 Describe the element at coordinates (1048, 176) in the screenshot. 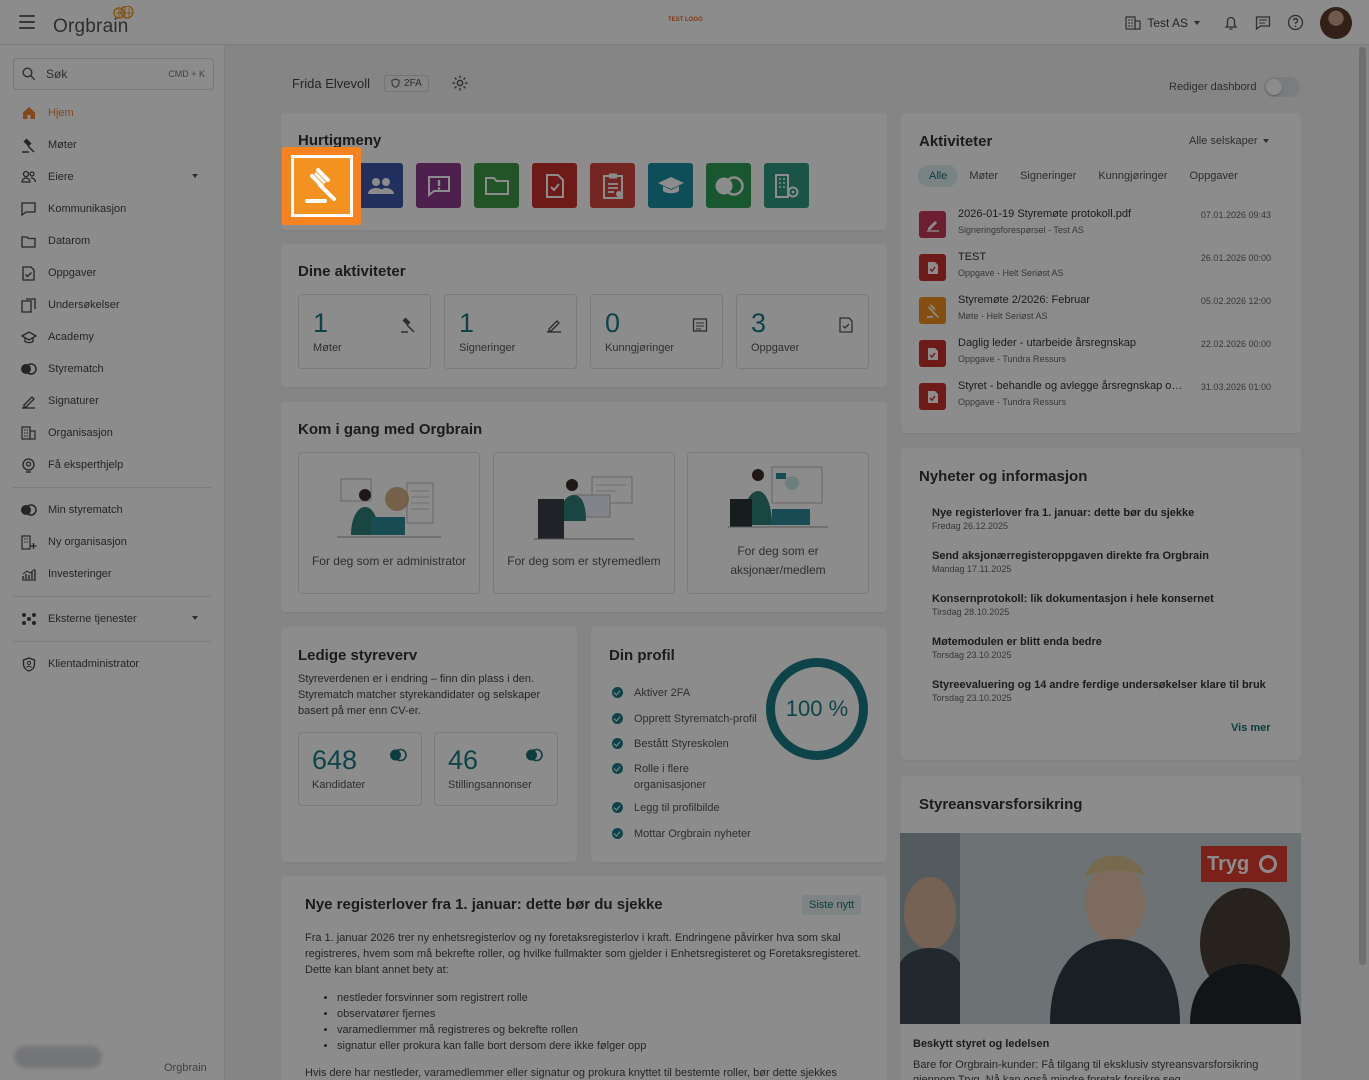

I see `tab-signatures: Signeringer` at that location.